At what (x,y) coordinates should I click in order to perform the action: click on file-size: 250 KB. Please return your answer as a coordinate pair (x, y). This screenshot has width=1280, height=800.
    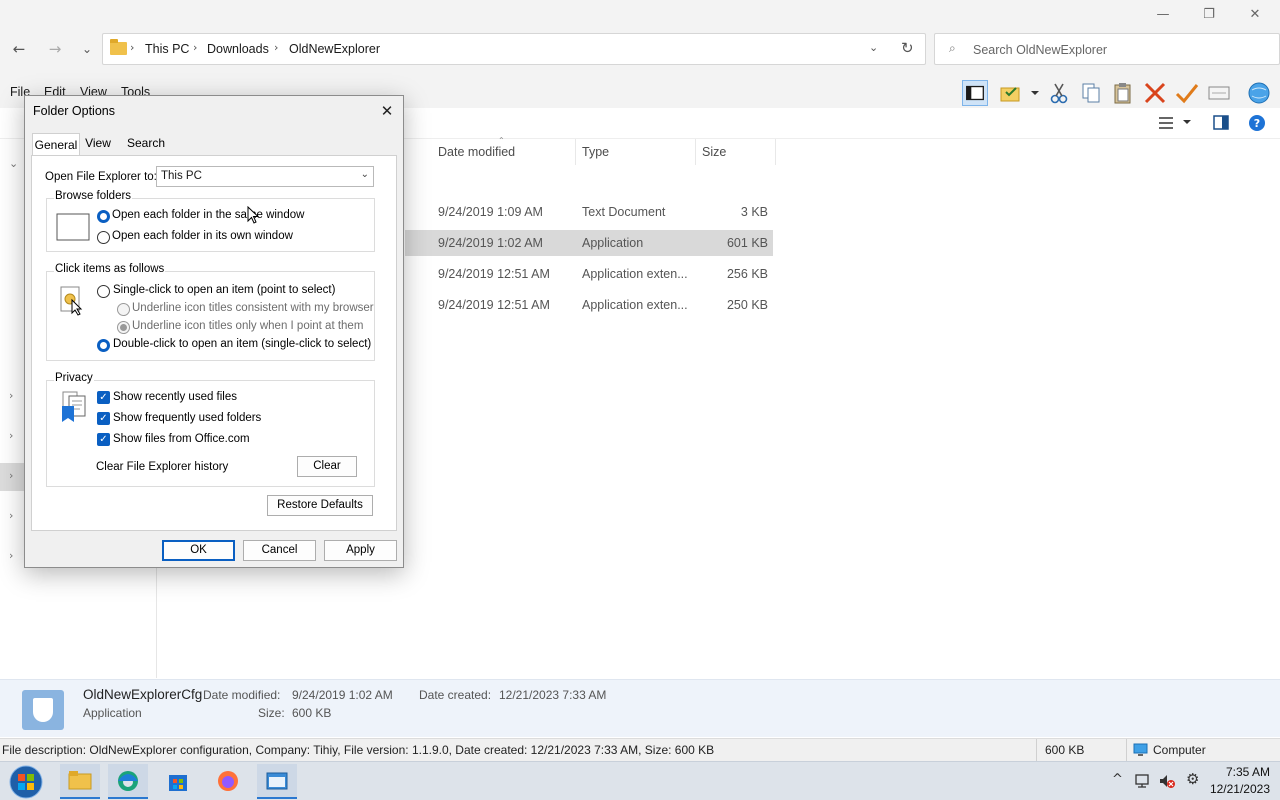
    Looking at the image, I should click on (747, 305).